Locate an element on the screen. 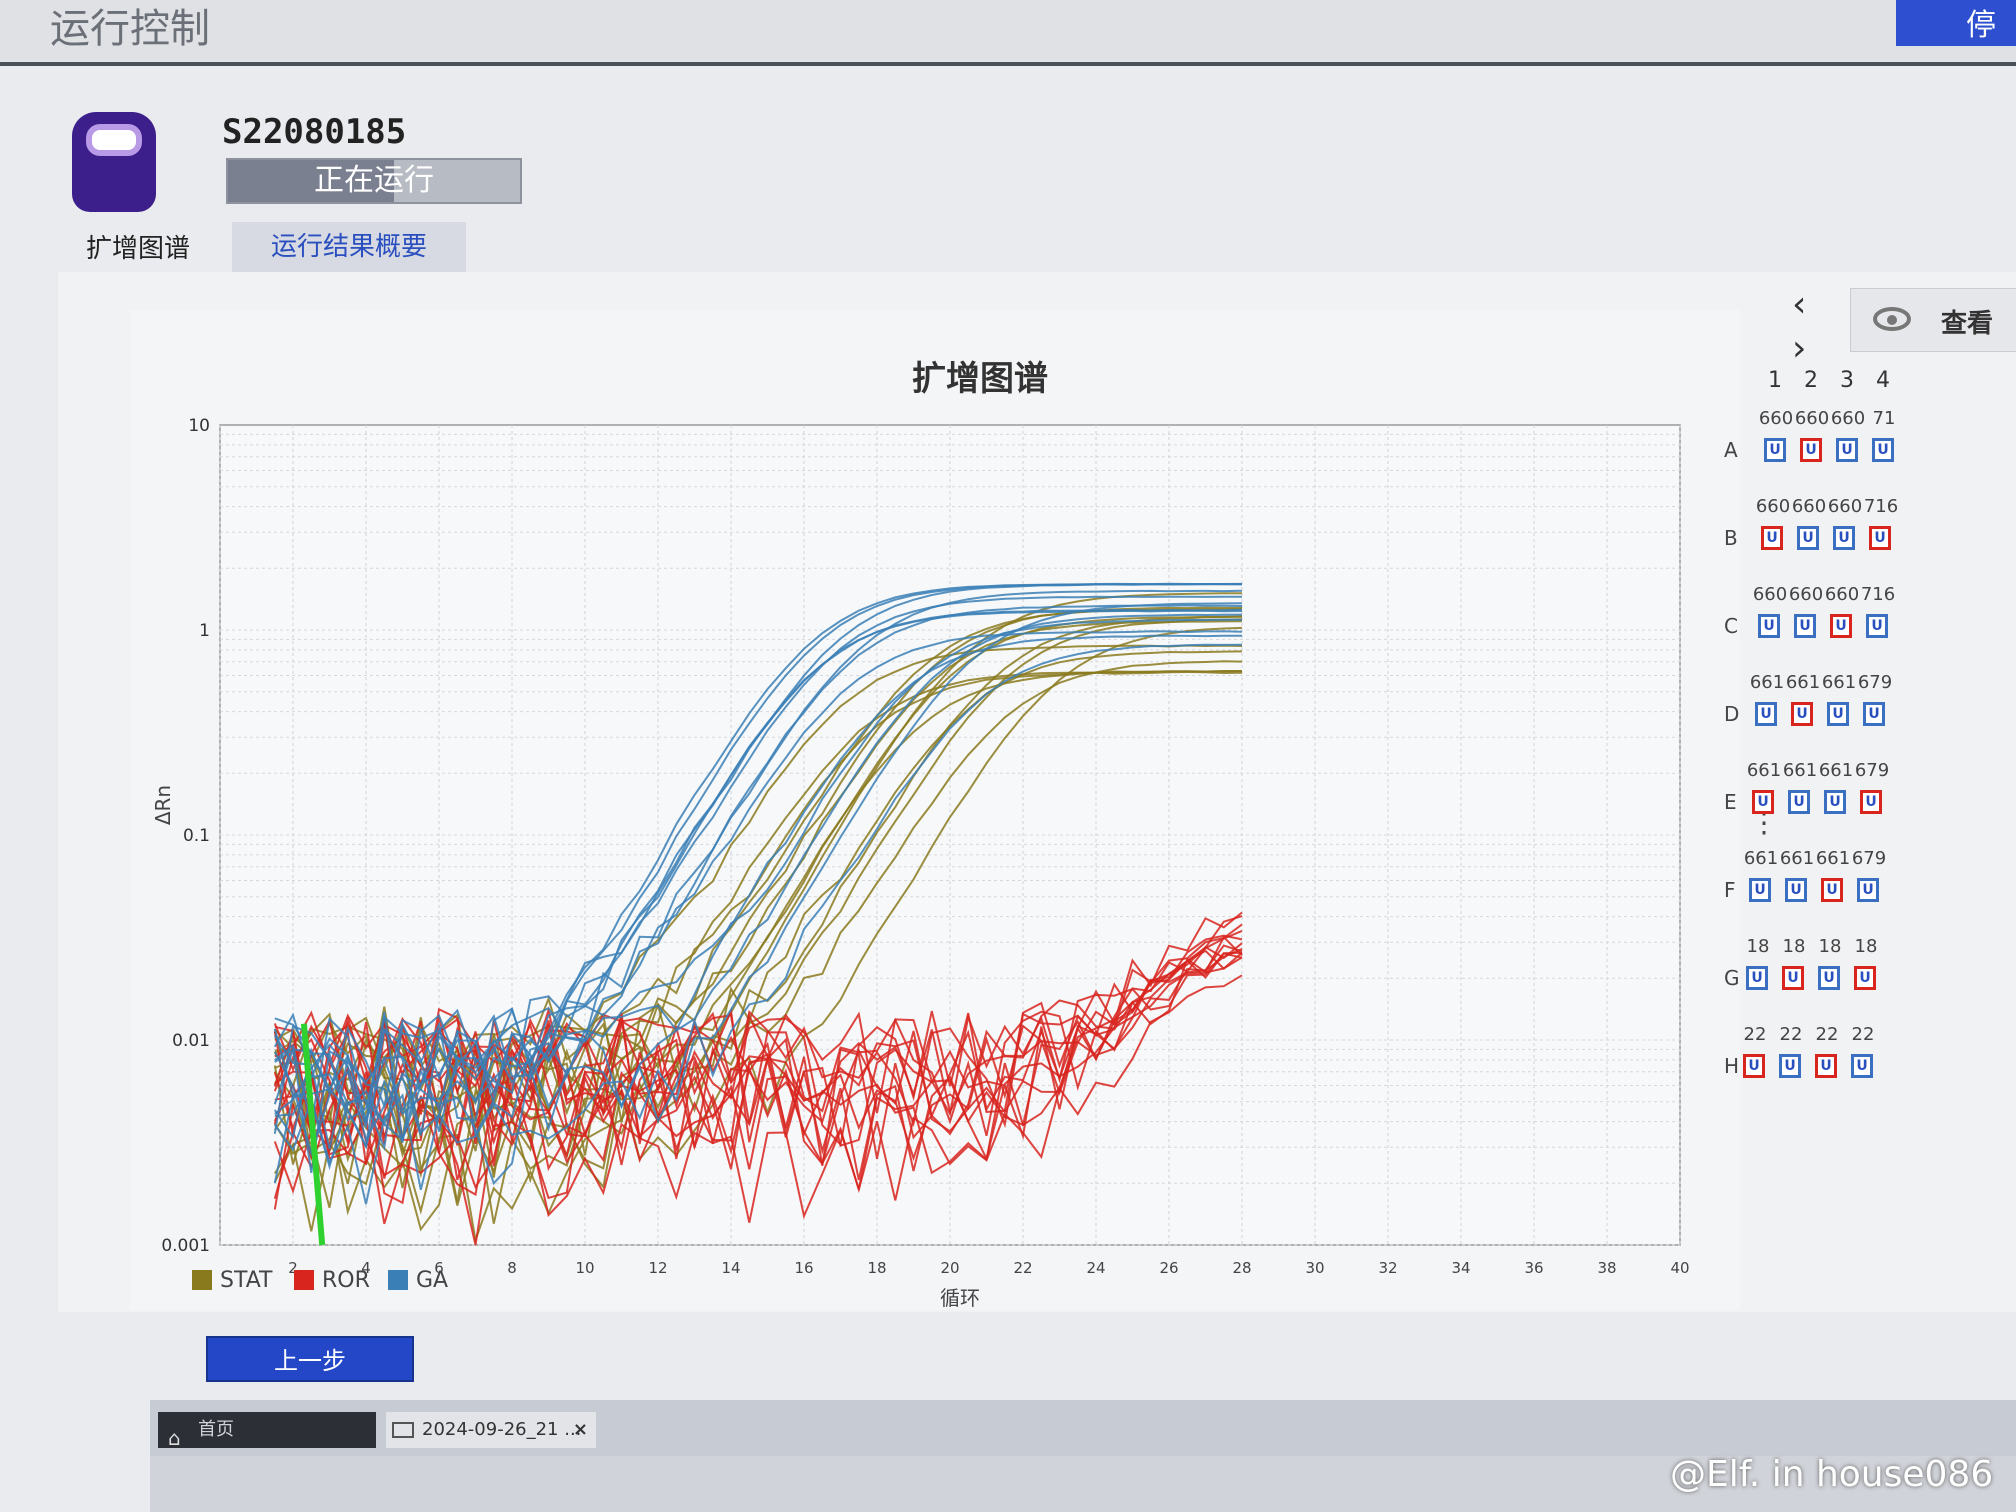 The height and width of the screenshot is (1512, 2016). x-tick-label: 8 is located at coordinates (512, 1268).